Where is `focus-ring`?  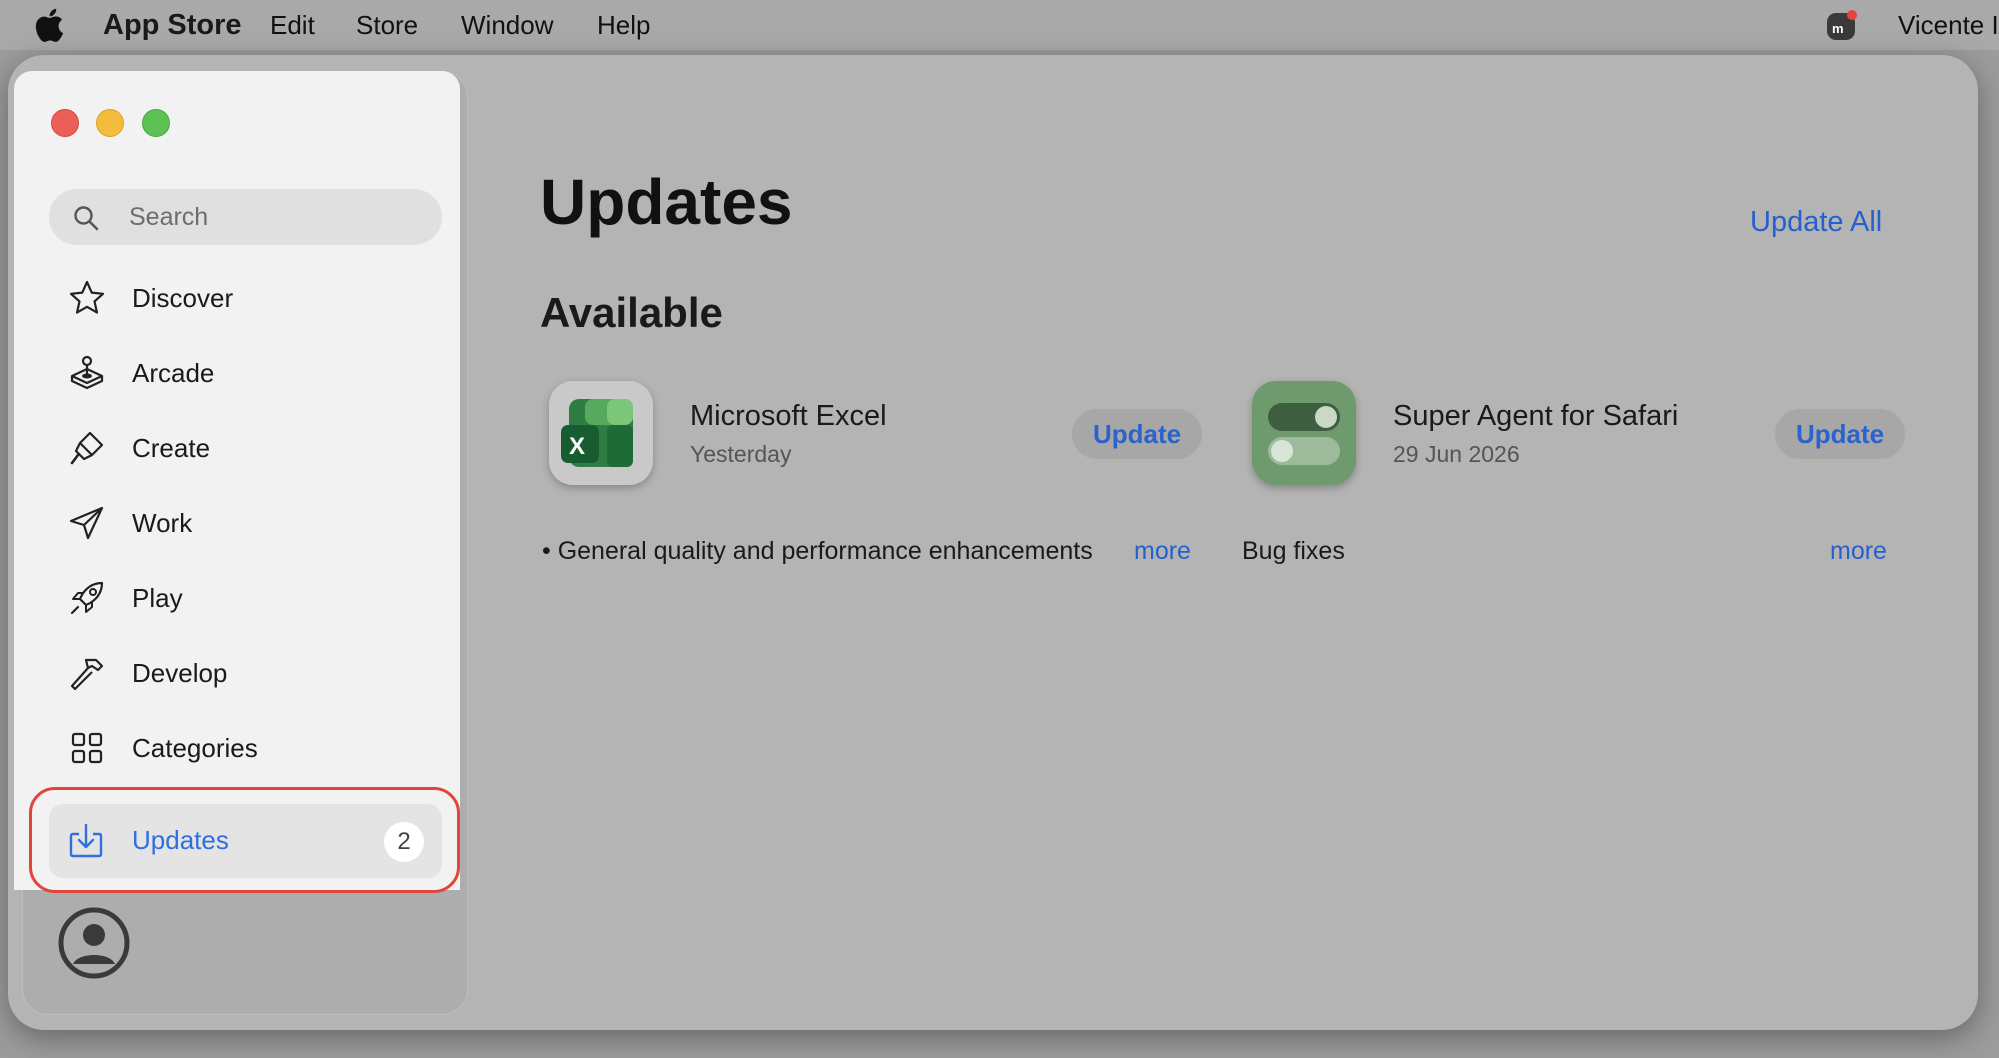
focus-ring is located at coordinates (244, 840).